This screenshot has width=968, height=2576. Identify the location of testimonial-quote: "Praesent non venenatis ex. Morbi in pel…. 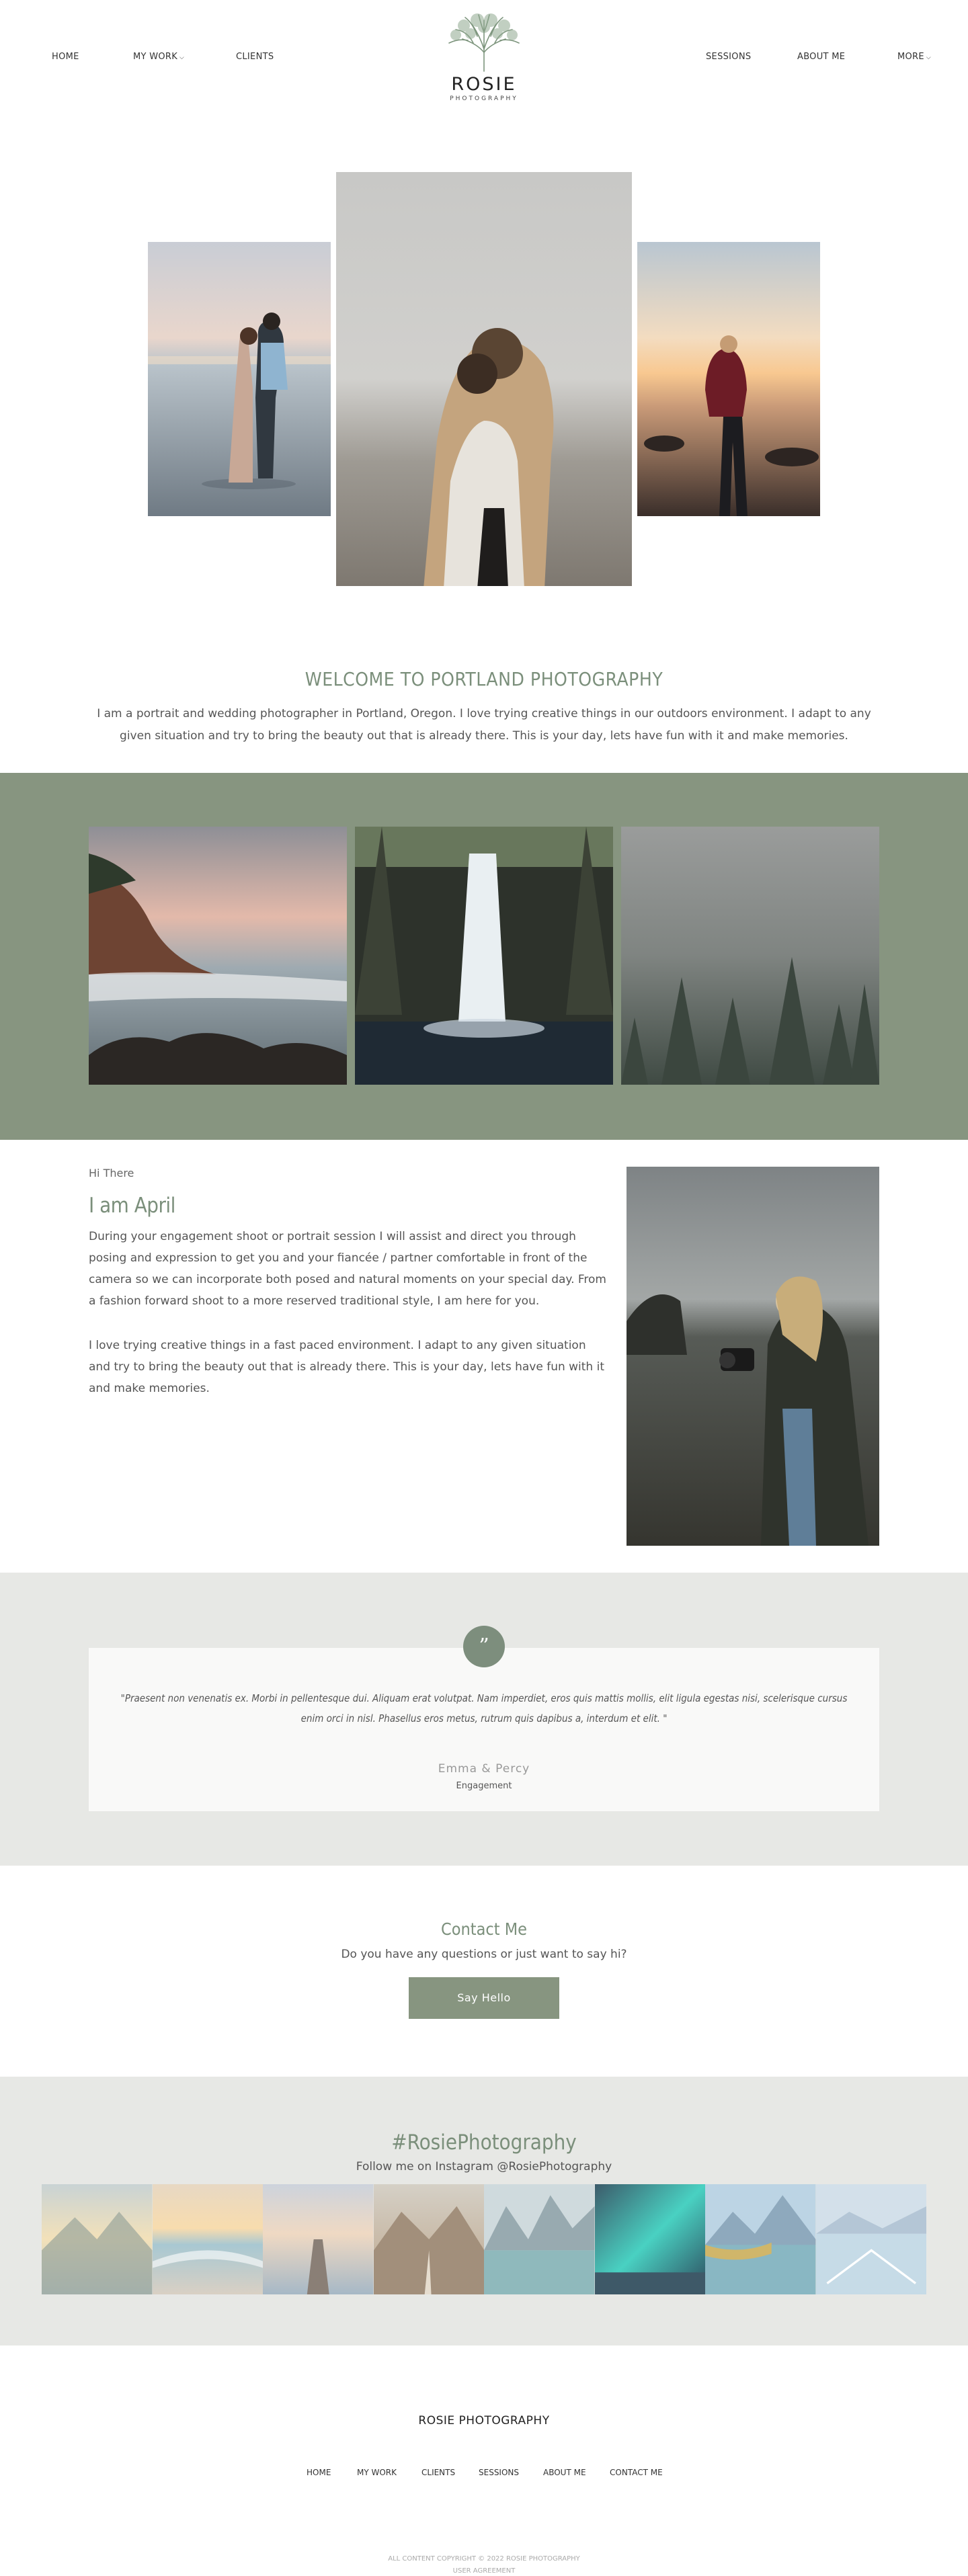
(484, 1708).